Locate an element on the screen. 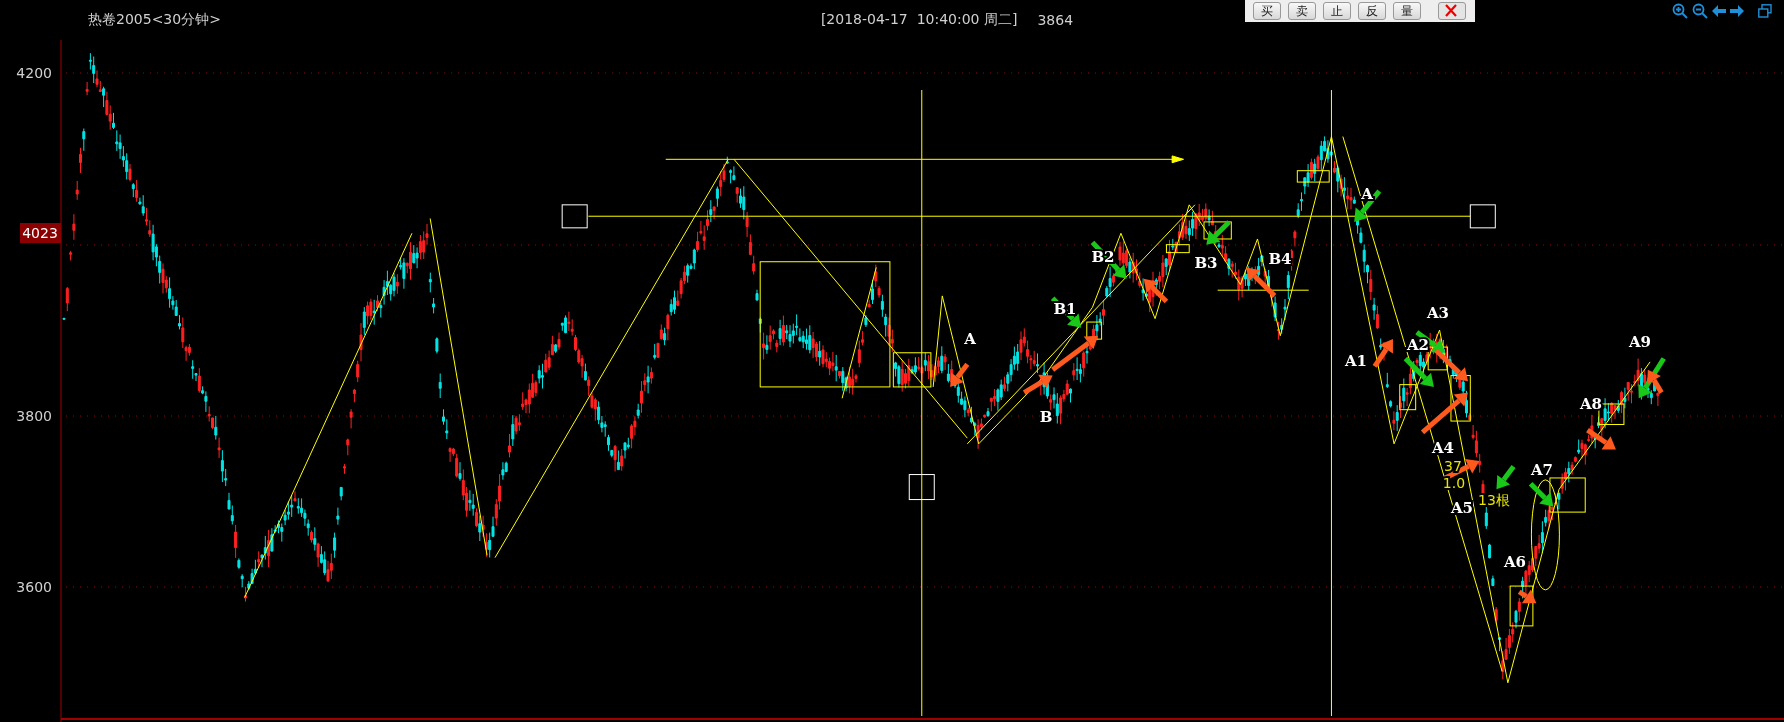 The width and height of the screenshot is (1784, 722). wave-label: A3 is located at coordinates (1438, 313).